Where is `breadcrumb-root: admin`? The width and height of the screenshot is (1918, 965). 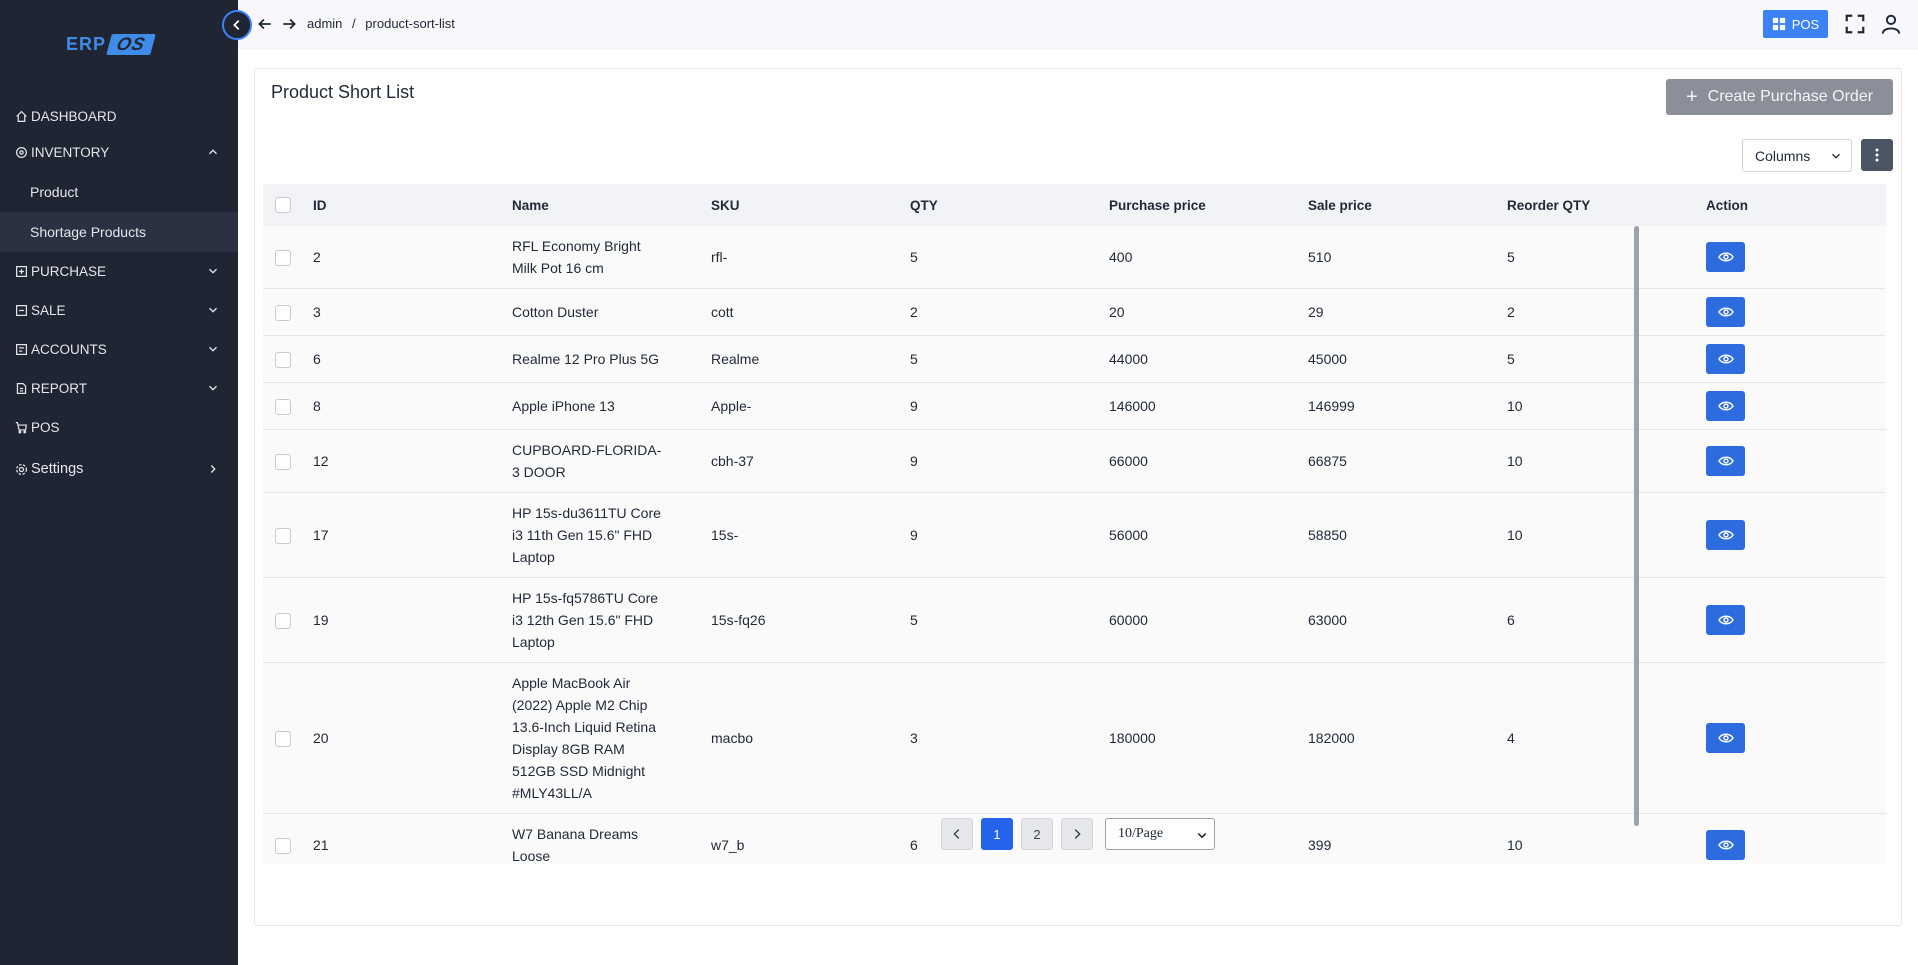
breadcrumb-root: admin is located at coordinates (324, 23).